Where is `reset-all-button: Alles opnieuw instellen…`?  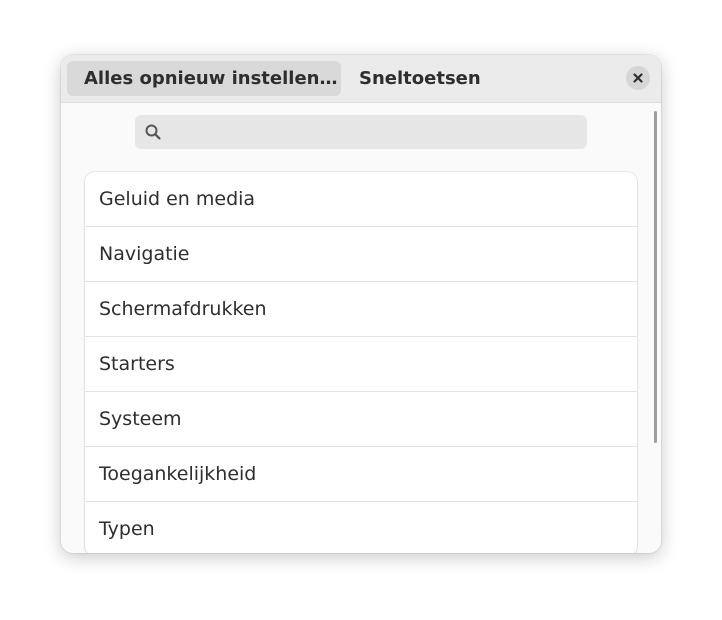
reset-all-button: Alles opnieuw instellen… is located at coordinates (204, 78).